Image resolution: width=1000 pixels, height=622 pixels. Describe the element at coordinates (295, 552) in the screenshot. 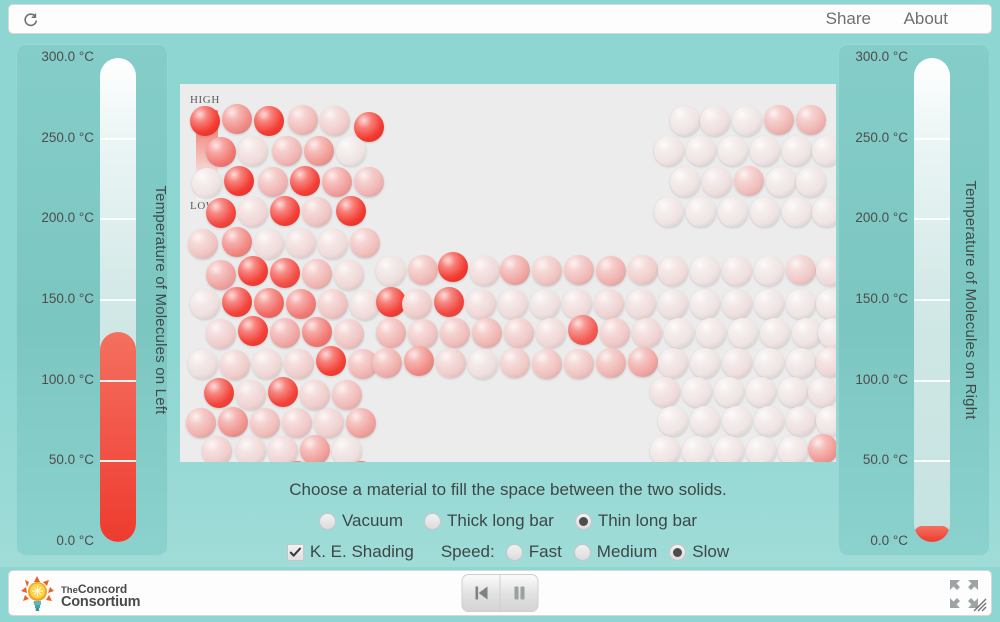

I see `ke-shading-checkbox` at that location.